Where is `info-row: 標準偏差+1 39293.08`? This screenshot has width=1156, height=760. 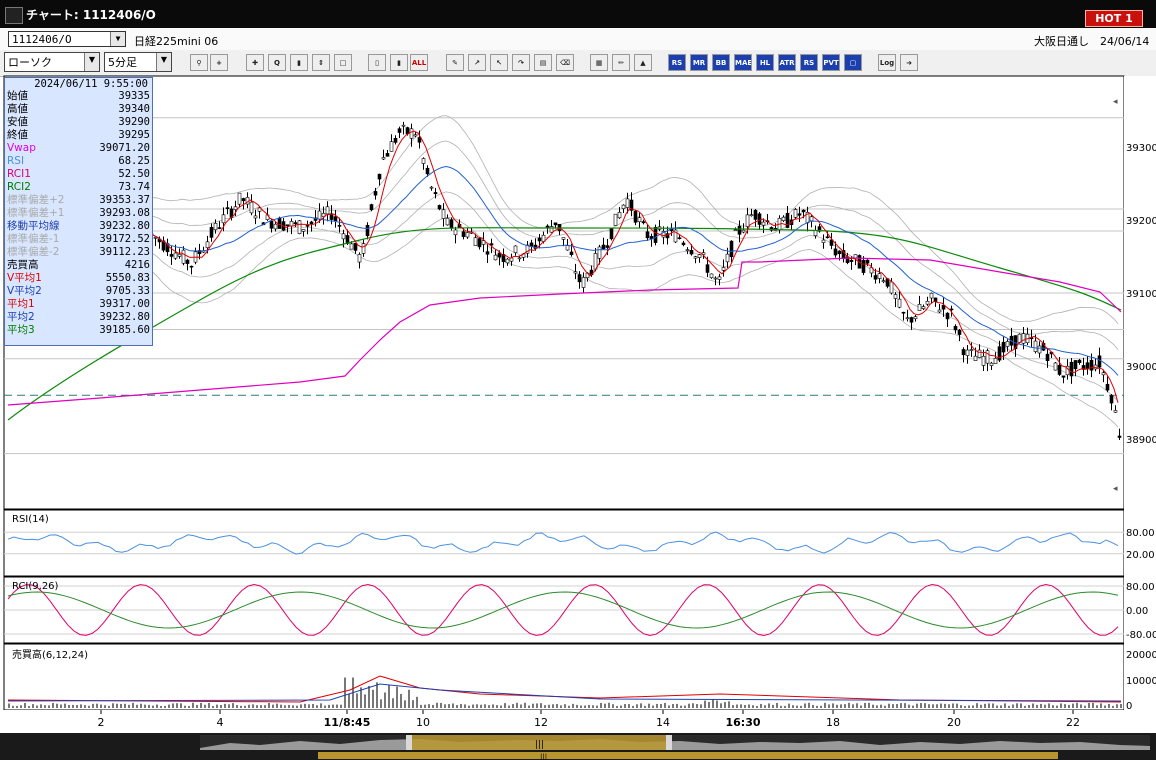
info-row: 標準偏差+1 39293.08 is located at coordinates (78, 213).